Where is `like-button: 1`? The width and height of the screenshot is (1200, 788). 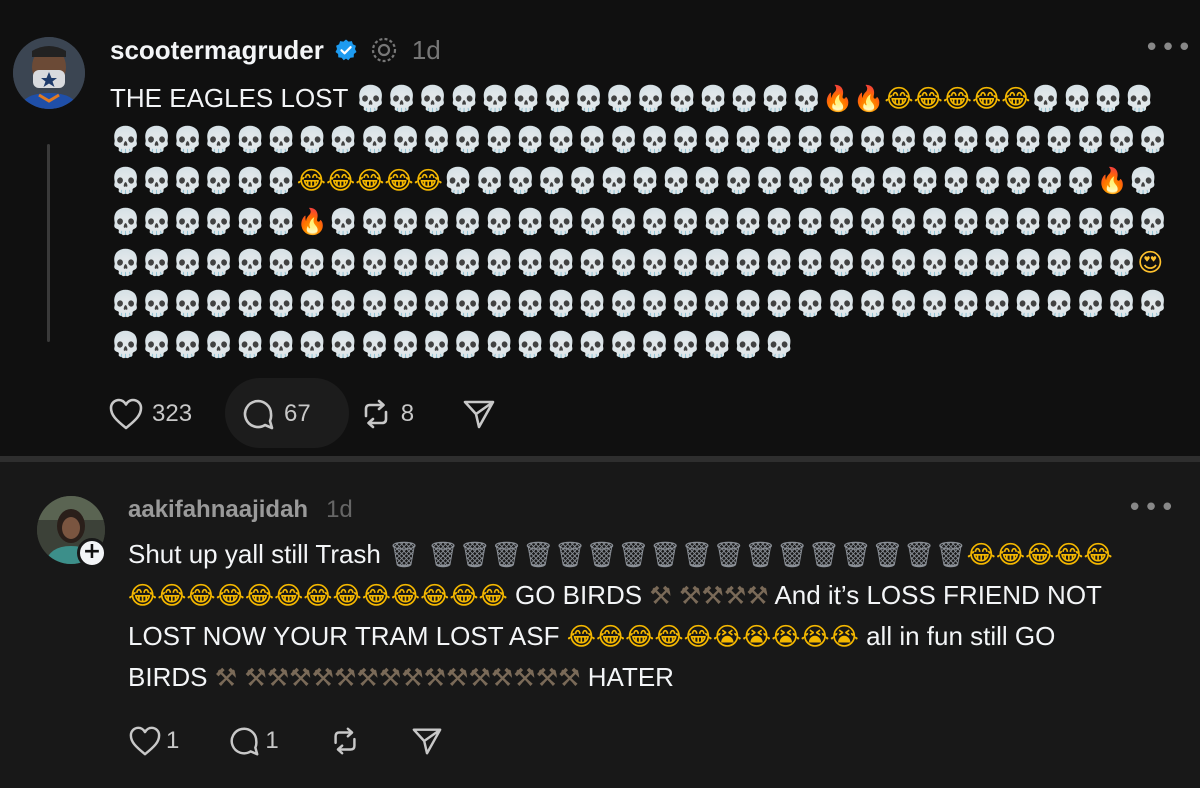 like-button: 1 is located at coordinates (153, 741).